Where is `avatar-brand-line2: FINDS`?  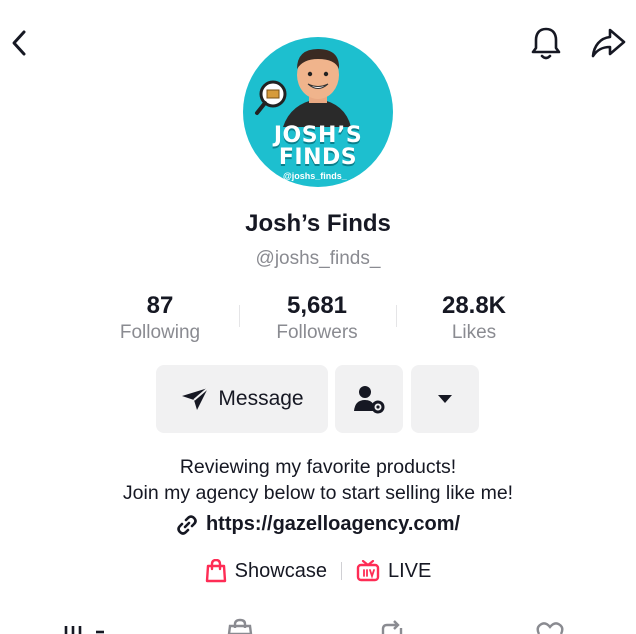 avatar-brand-line2: FINDS is located at coordinates (318, 157).